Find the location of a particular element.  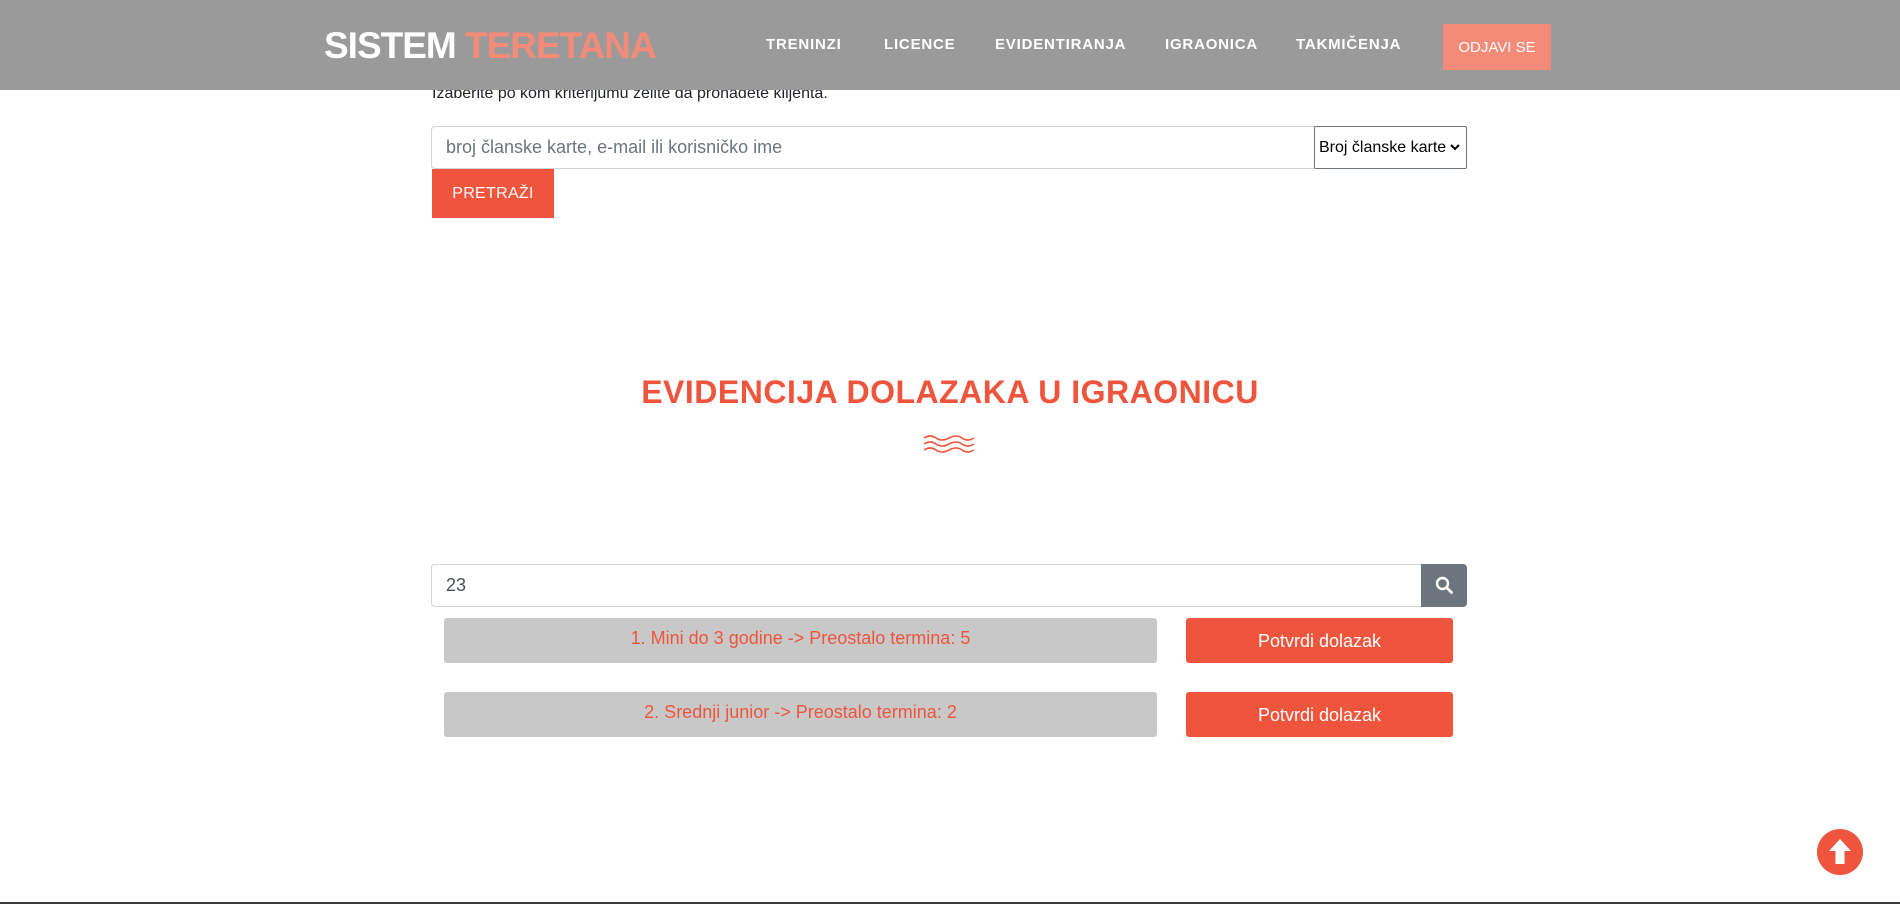

logout-button: ODJAVI SE is located at coordinates (1497, 47).